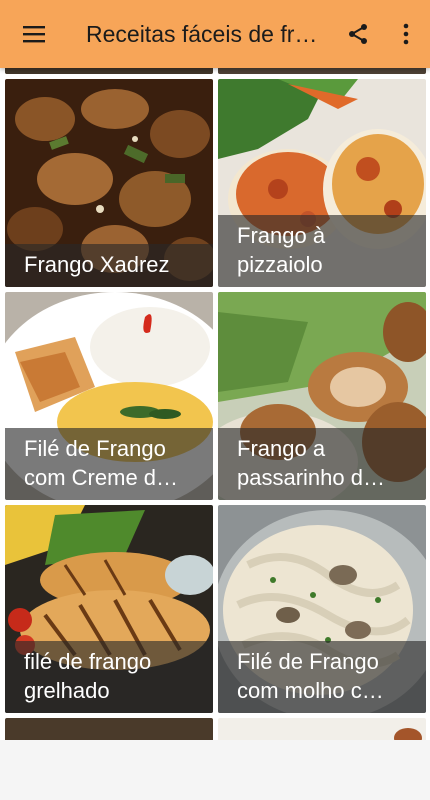 This screenshot has height=800, width=430. Describe the element at coordinates (322, 251) in the screenshot. I see `recipe-caption: Frango à pizzaiolo` at that location.